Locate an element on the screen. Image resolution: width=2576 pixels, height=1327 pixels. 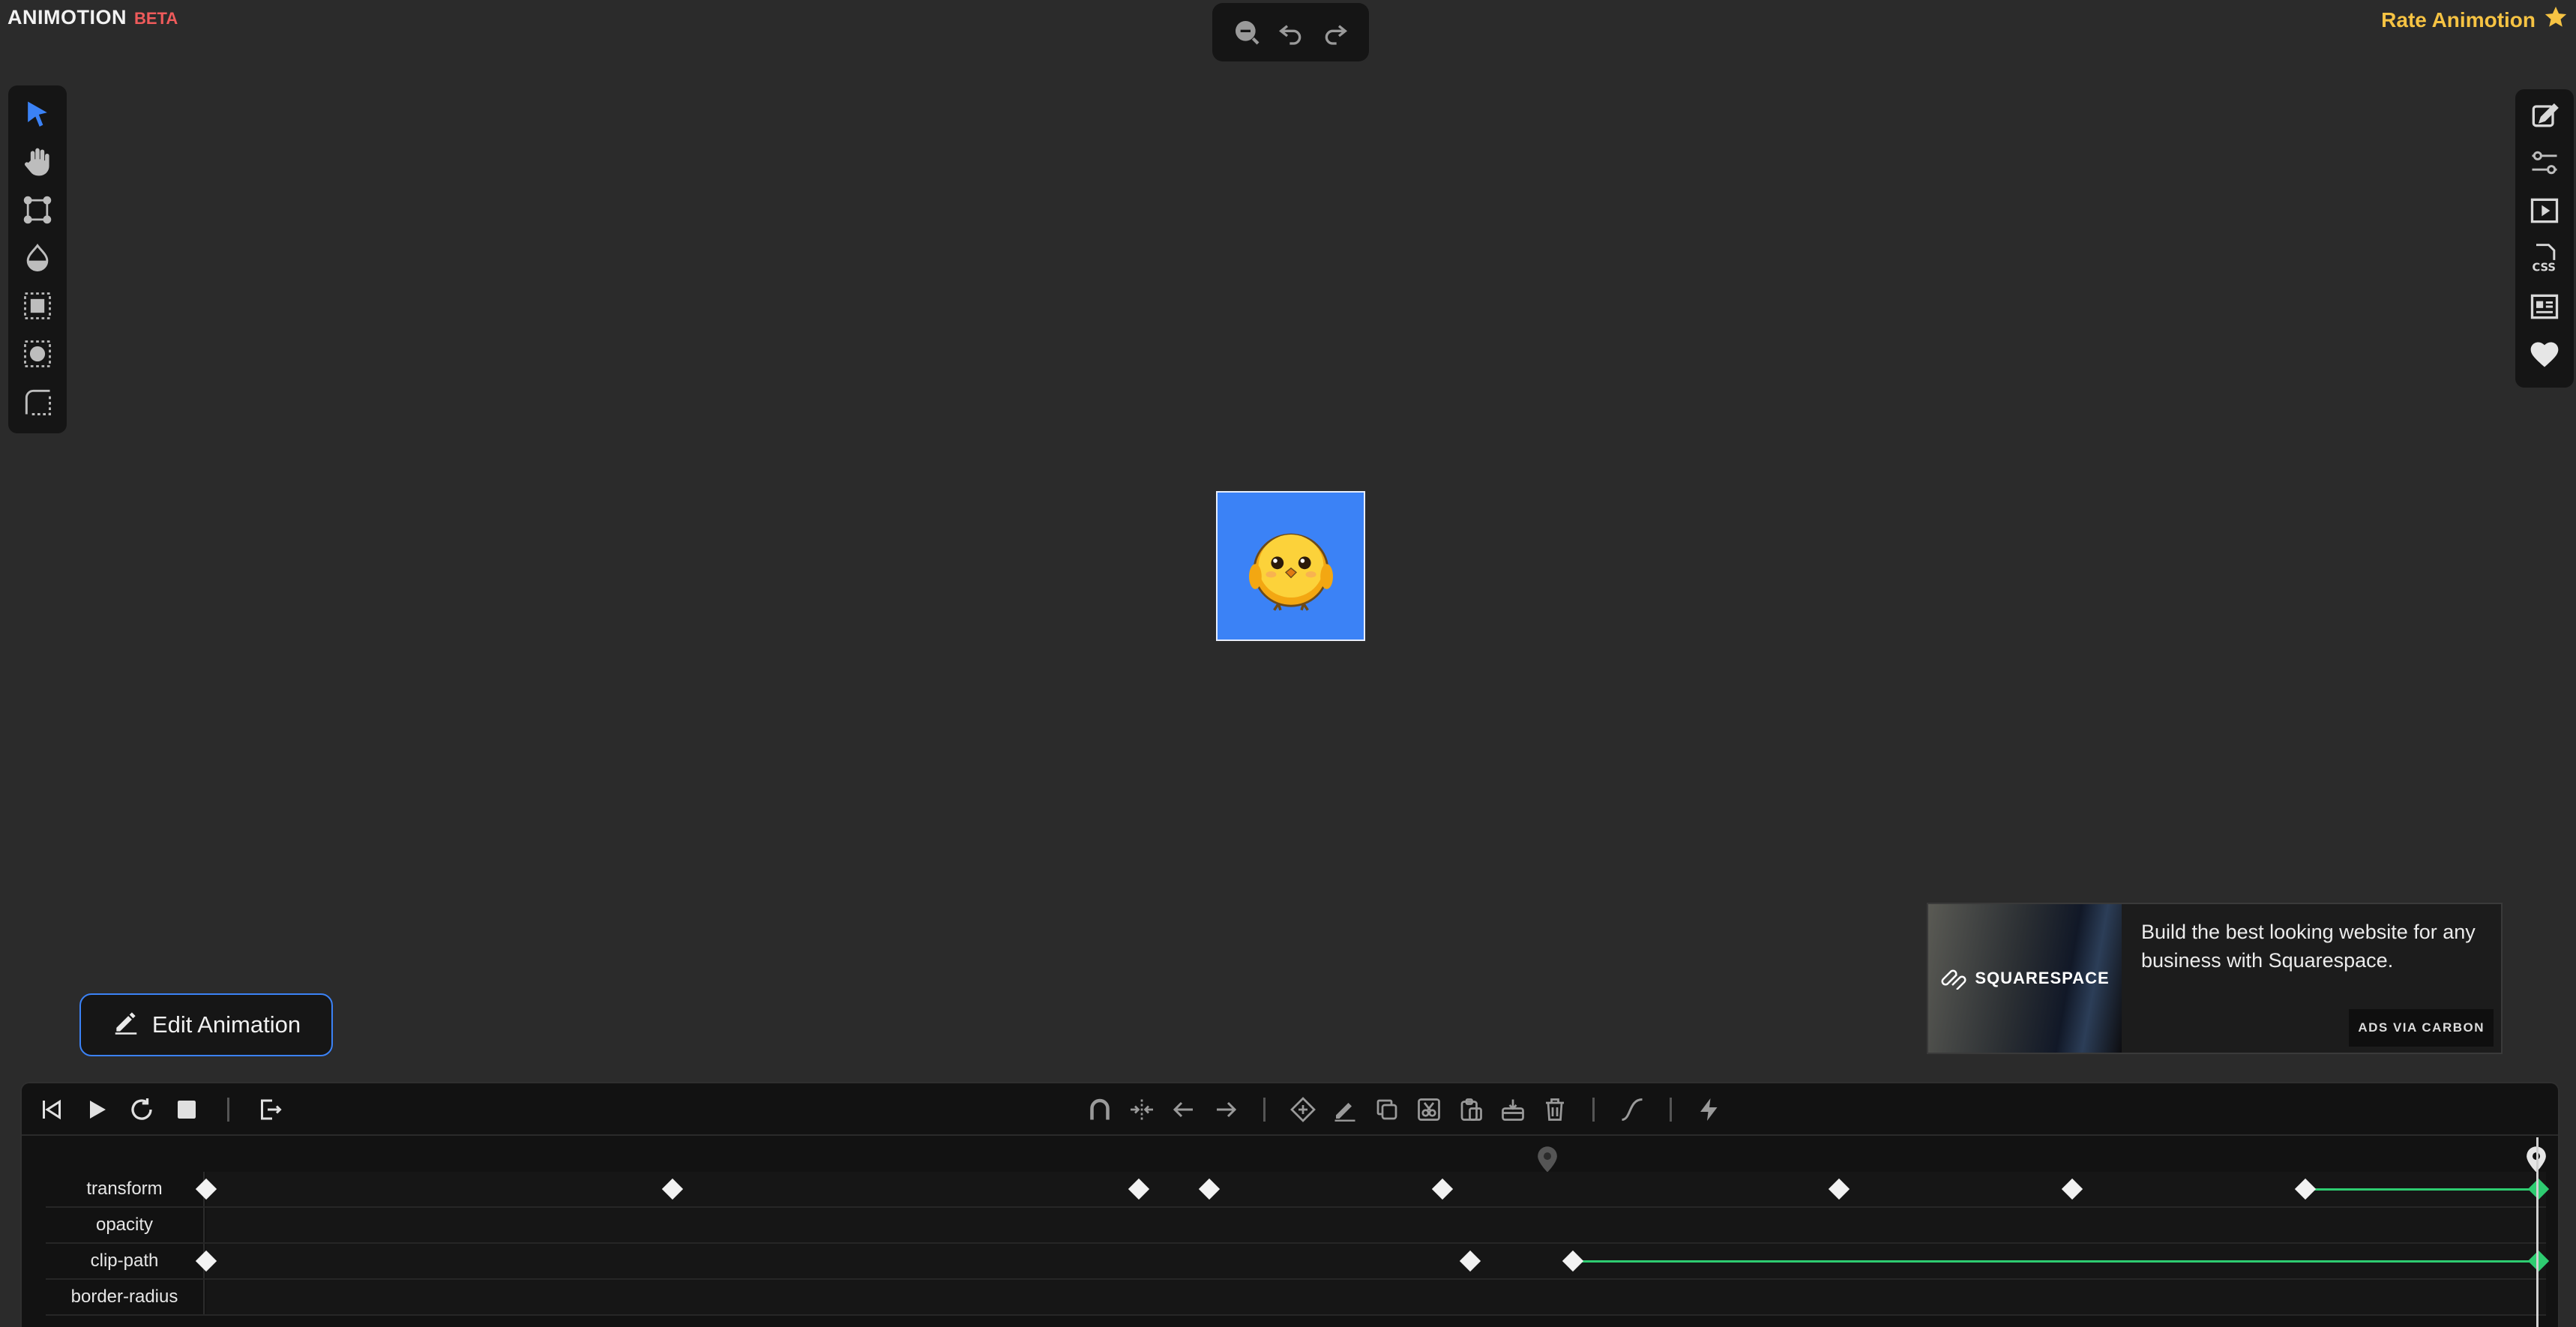
app-name: ANIMOTION is located at coordinates (67, 17).